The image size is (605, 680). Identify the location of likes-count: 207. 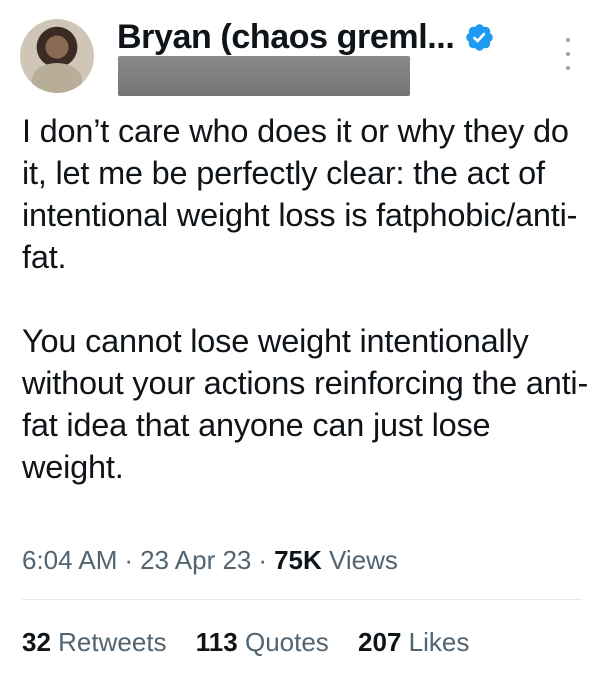
(380, 642).